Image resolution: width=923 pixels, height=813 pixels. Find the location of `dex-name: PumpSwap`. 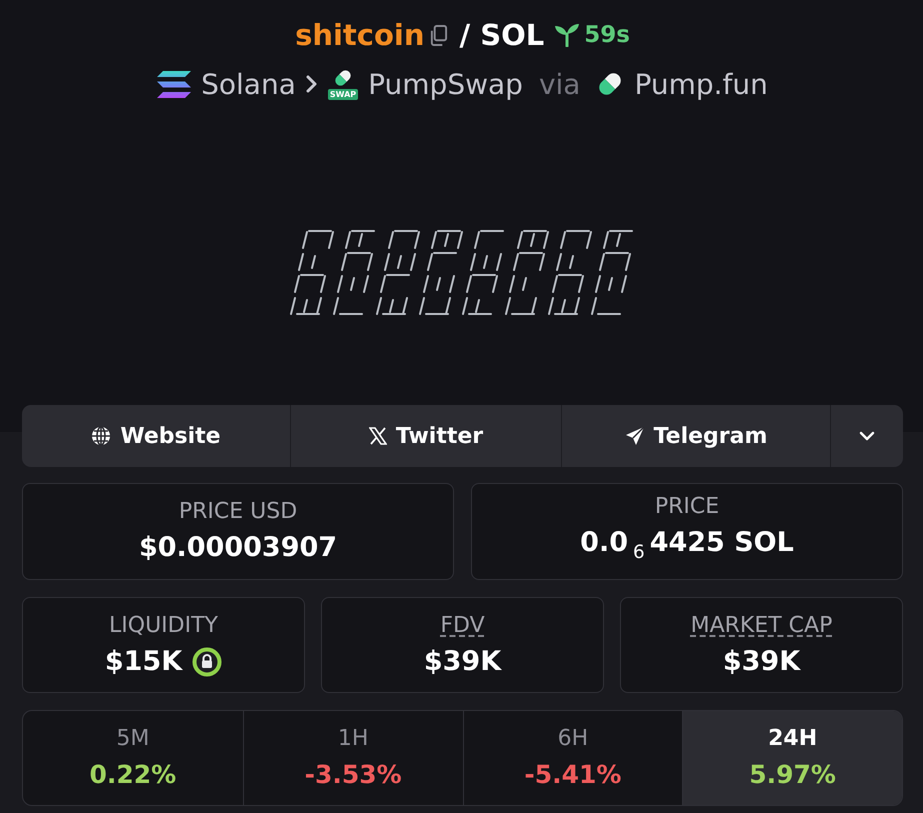

dex-name: PumpSwap is located at coordinates (445, 84).